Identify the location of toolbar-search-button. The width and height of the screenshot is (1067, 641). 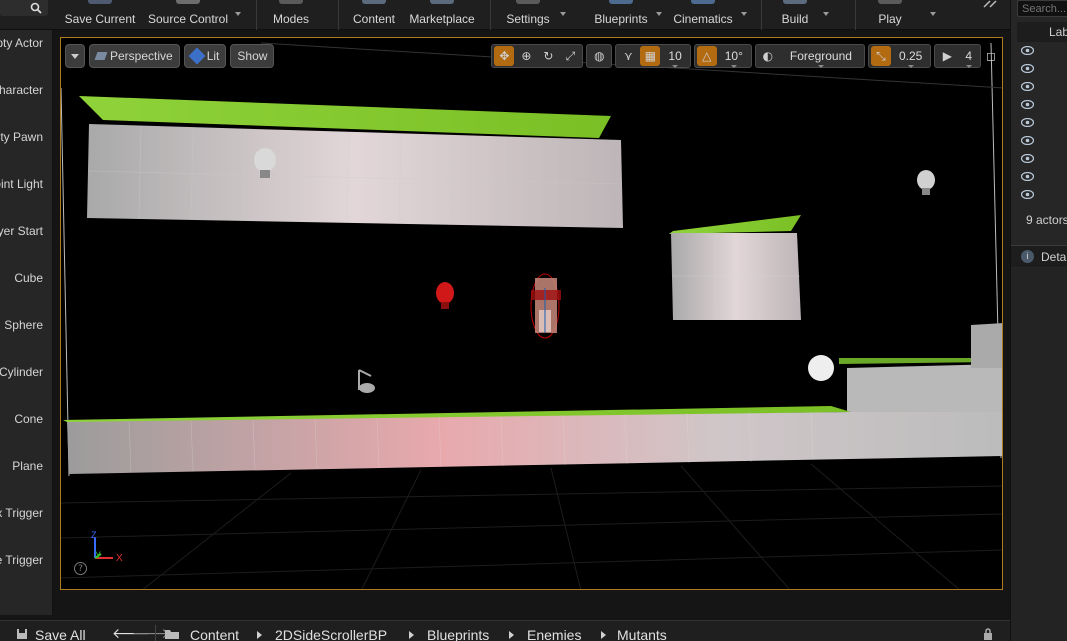
(24, 8).